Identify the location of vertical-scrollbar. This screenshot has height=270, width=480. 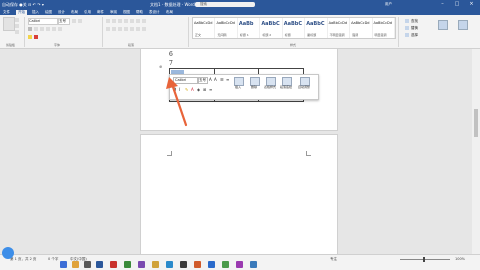
(476, 151).